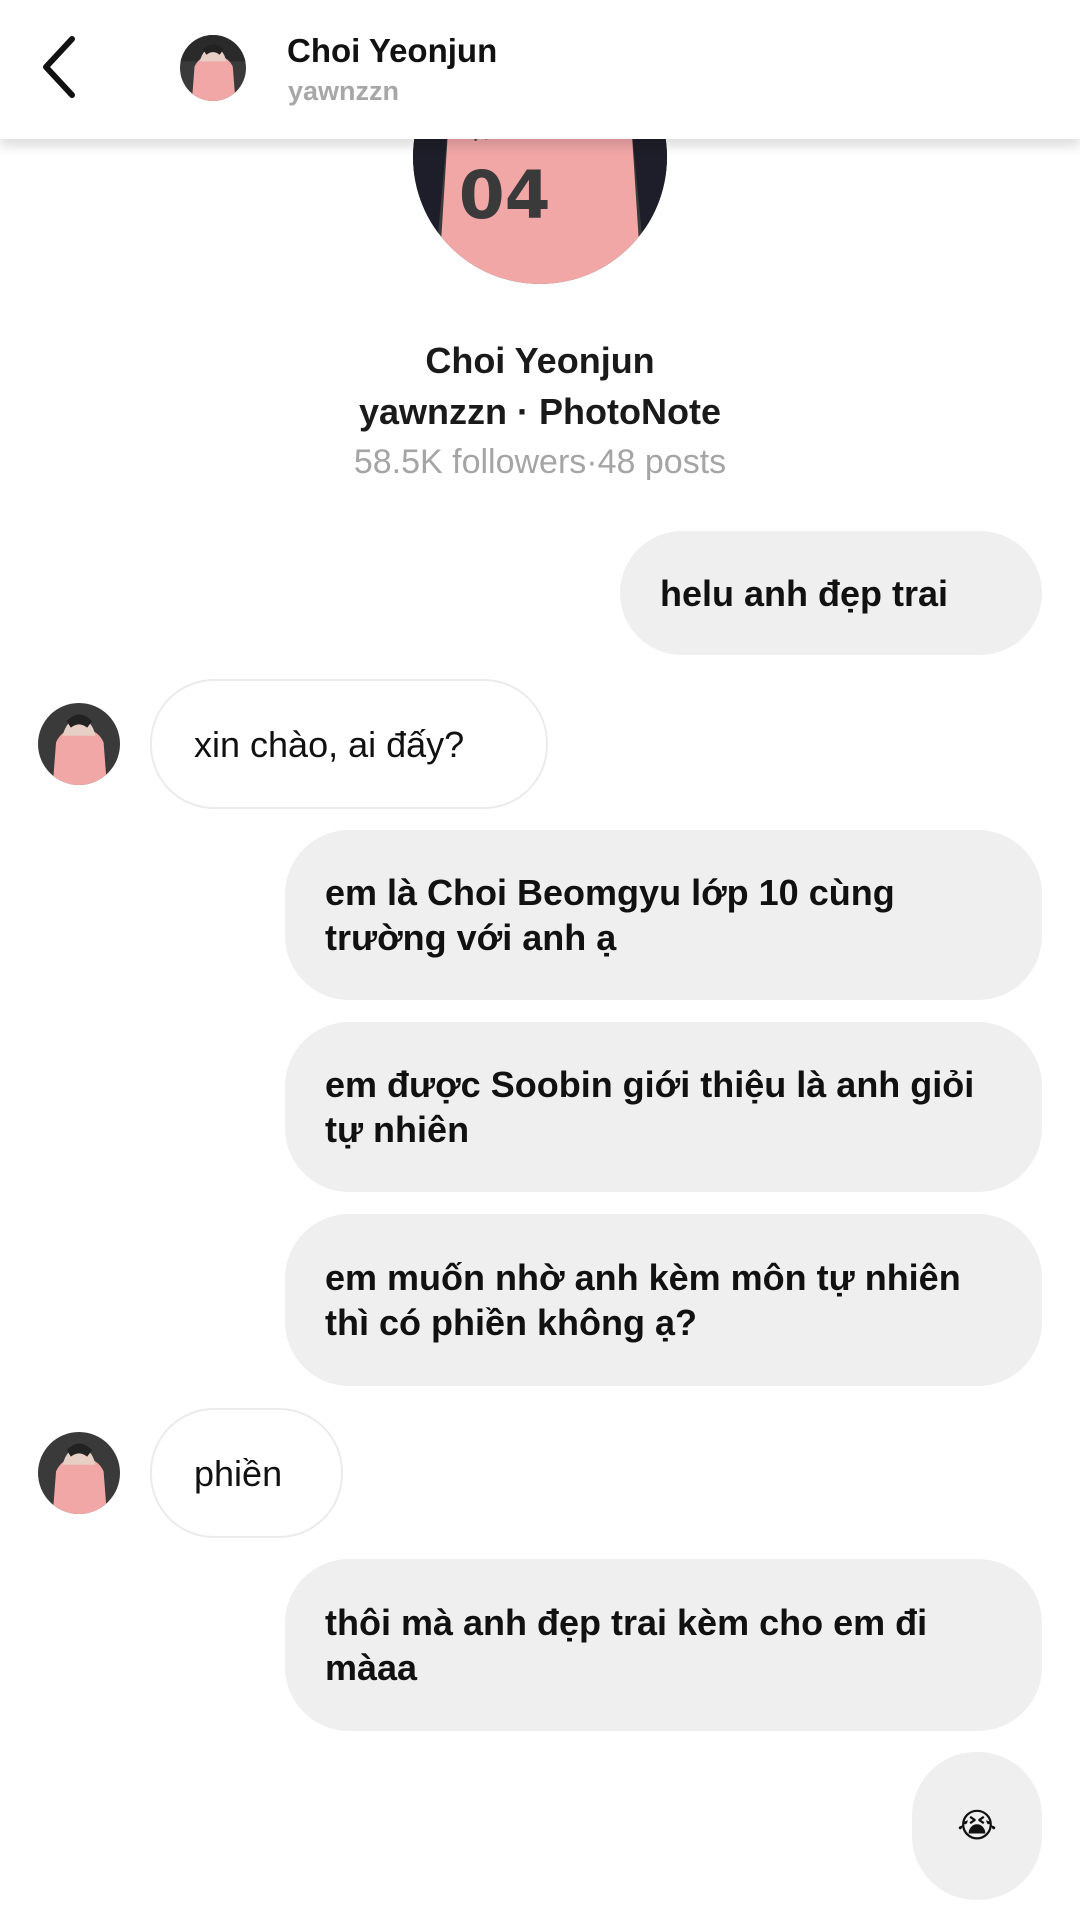  What do you see at coordinates (470, 462) in the screenshot?
I see `followers-count: 58.5K followers` at bounding box center [470, 462].